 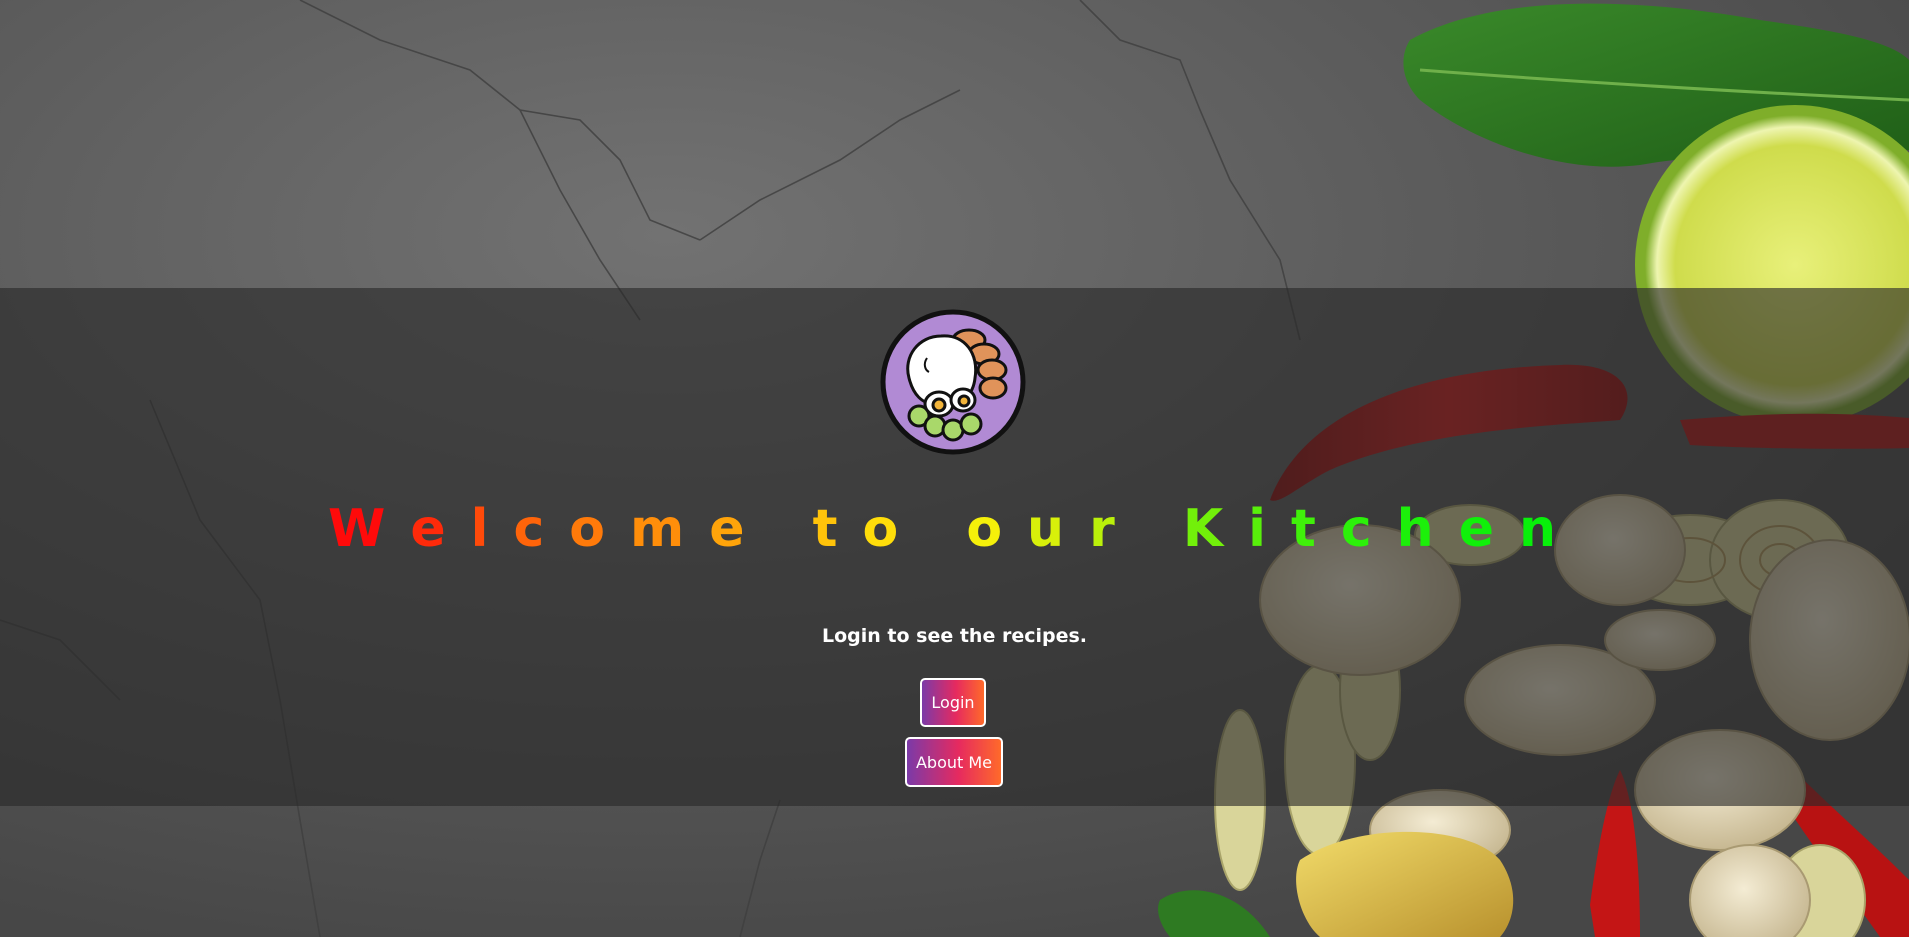 I want to click on page-title: Welcome to our Kitchen, so click(x=954, y=529).